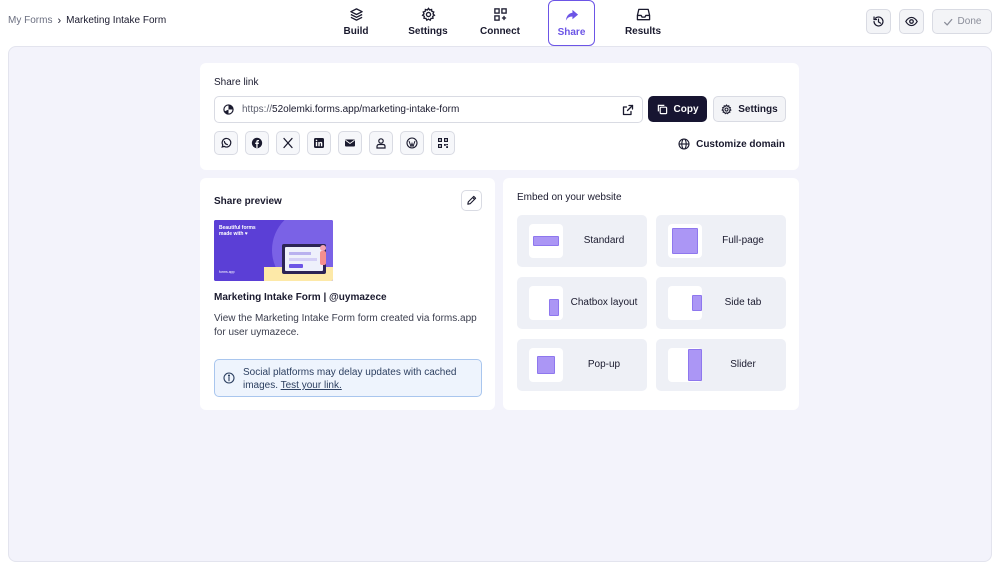 Image resolution: width=1000 pixels, height=568 pixels. I want to click on standard-shape, so click(546, 241).